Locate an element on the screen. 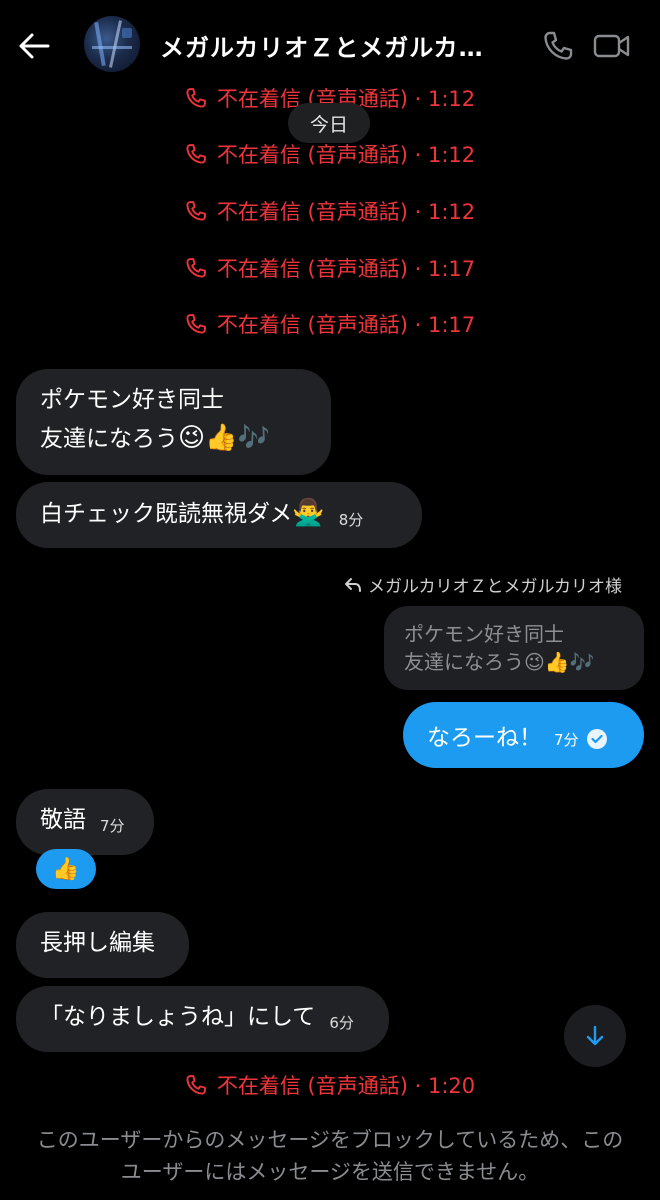 This screenshot has width=660, height=1200. arrow-down-icon is located at coordinates (595, 1035).